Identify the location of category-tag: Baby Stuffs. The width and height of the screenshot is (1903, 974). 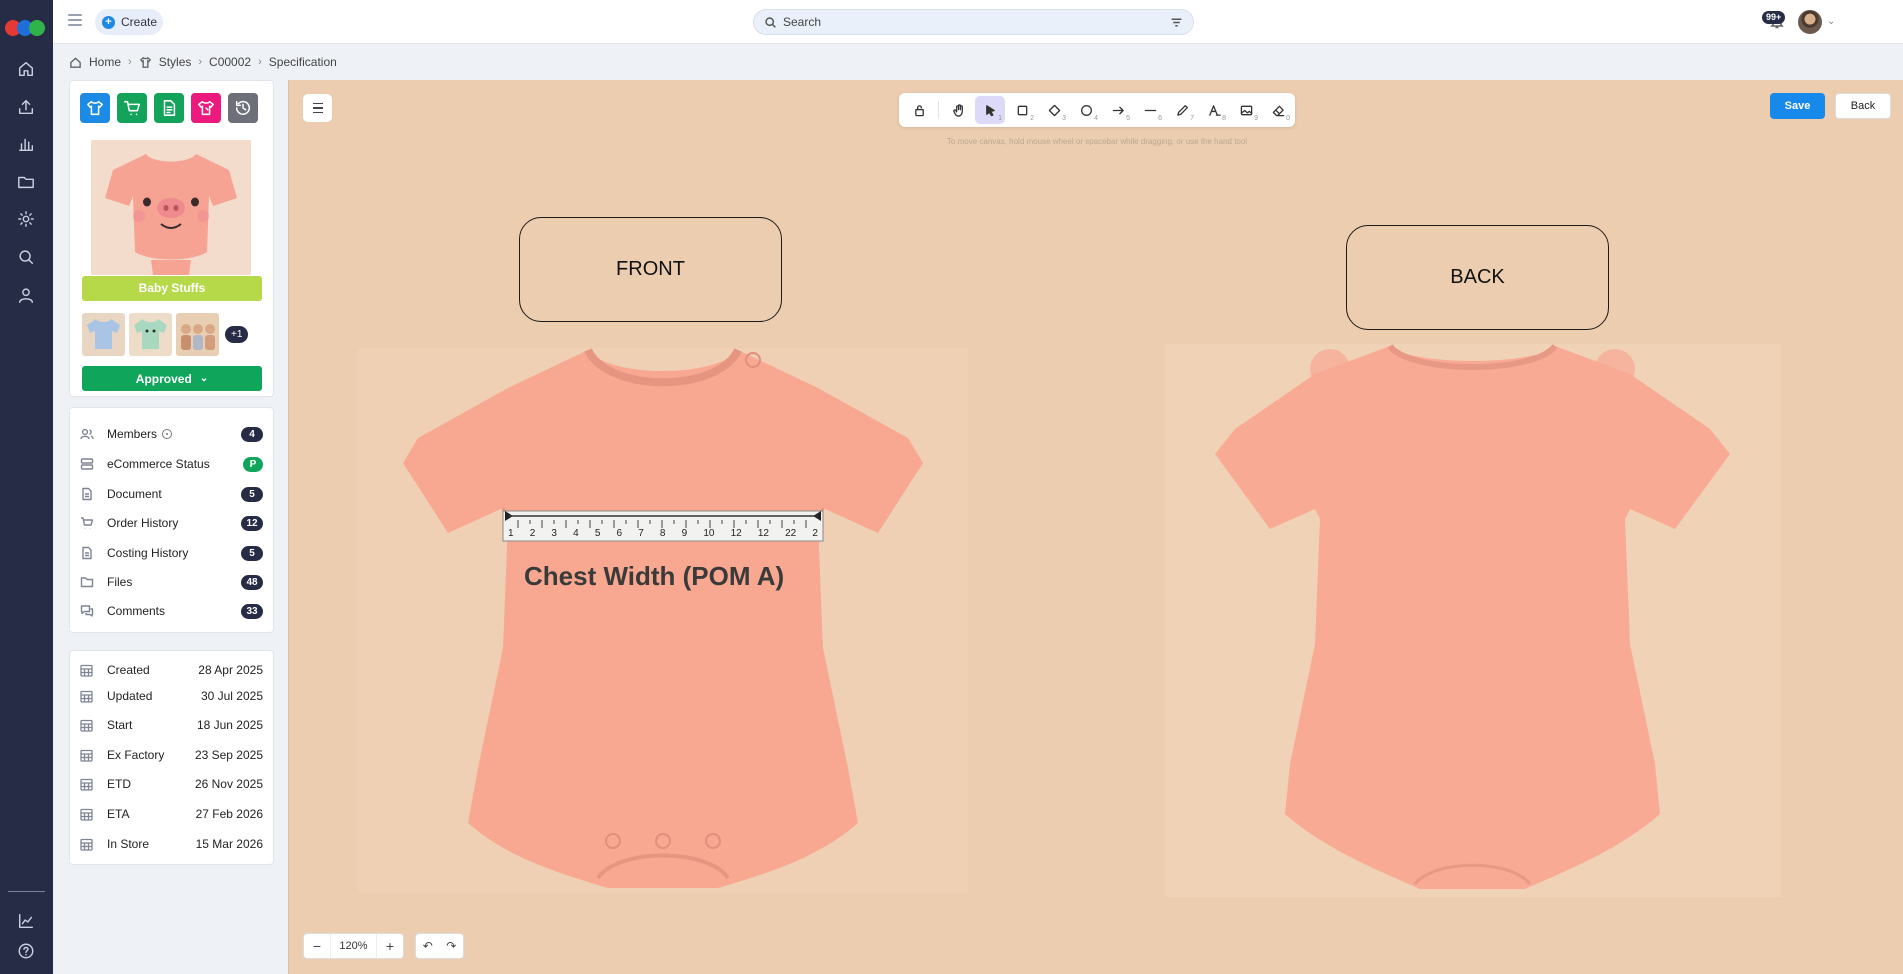
(172, 288).